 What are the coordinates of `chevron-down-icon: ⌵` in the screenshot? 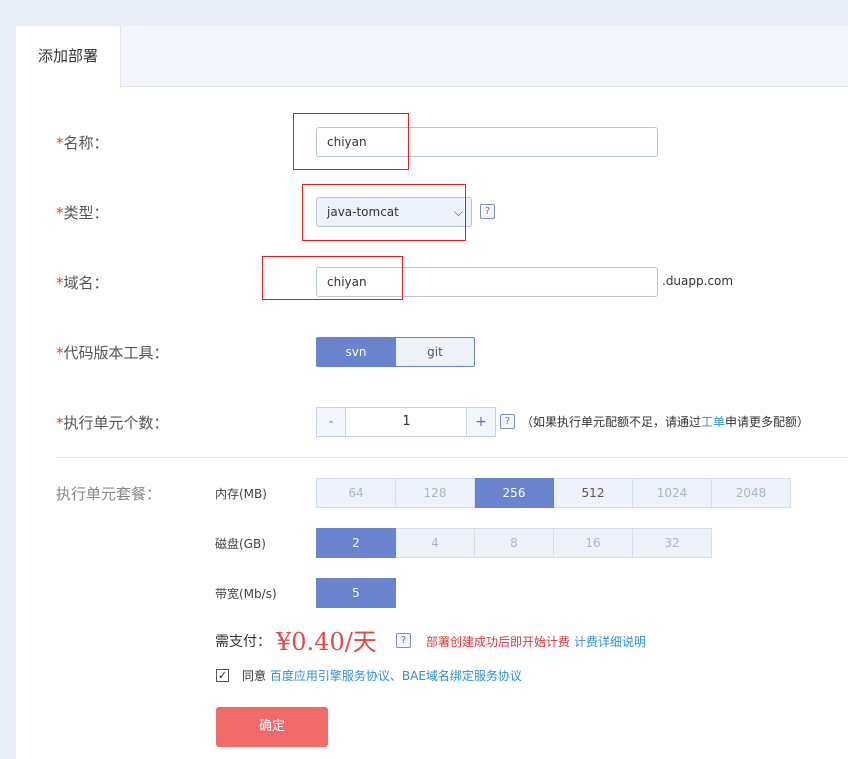 It's located at (458, 212).